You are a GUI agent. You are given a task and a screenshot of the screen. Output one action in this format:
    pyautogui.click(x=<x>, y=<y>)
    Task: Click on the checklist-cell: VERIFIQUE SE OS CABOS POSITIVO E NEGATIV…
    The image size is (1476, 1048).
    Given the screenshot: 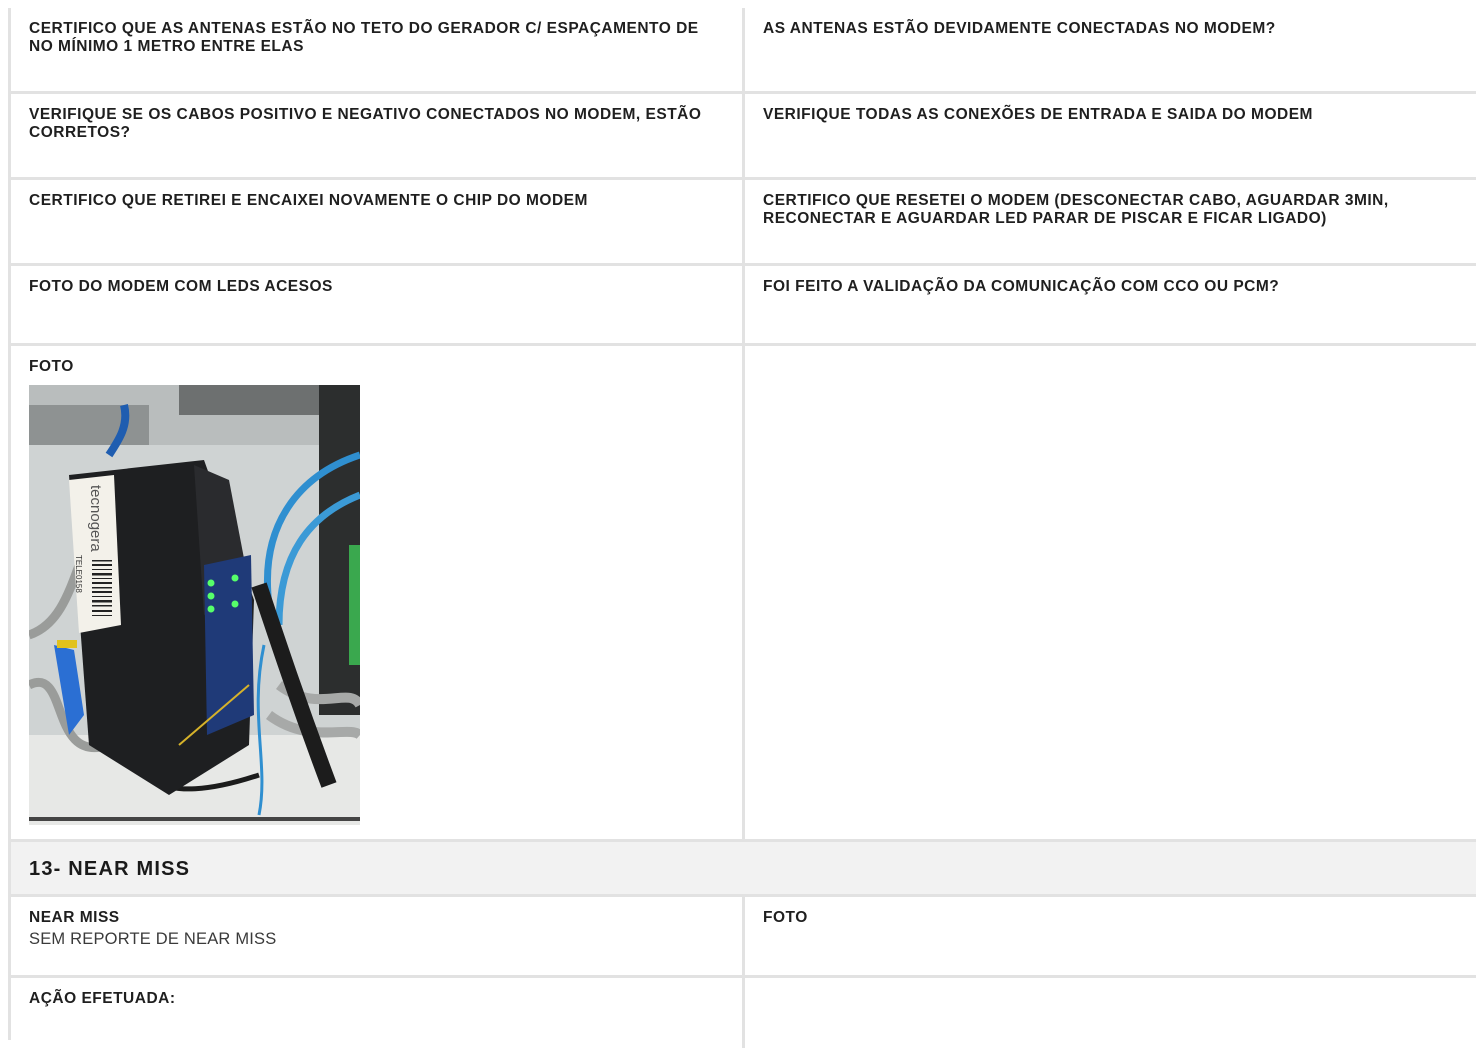 What is the action you would take?
    pyautogui.click(x=378, y=135)
    